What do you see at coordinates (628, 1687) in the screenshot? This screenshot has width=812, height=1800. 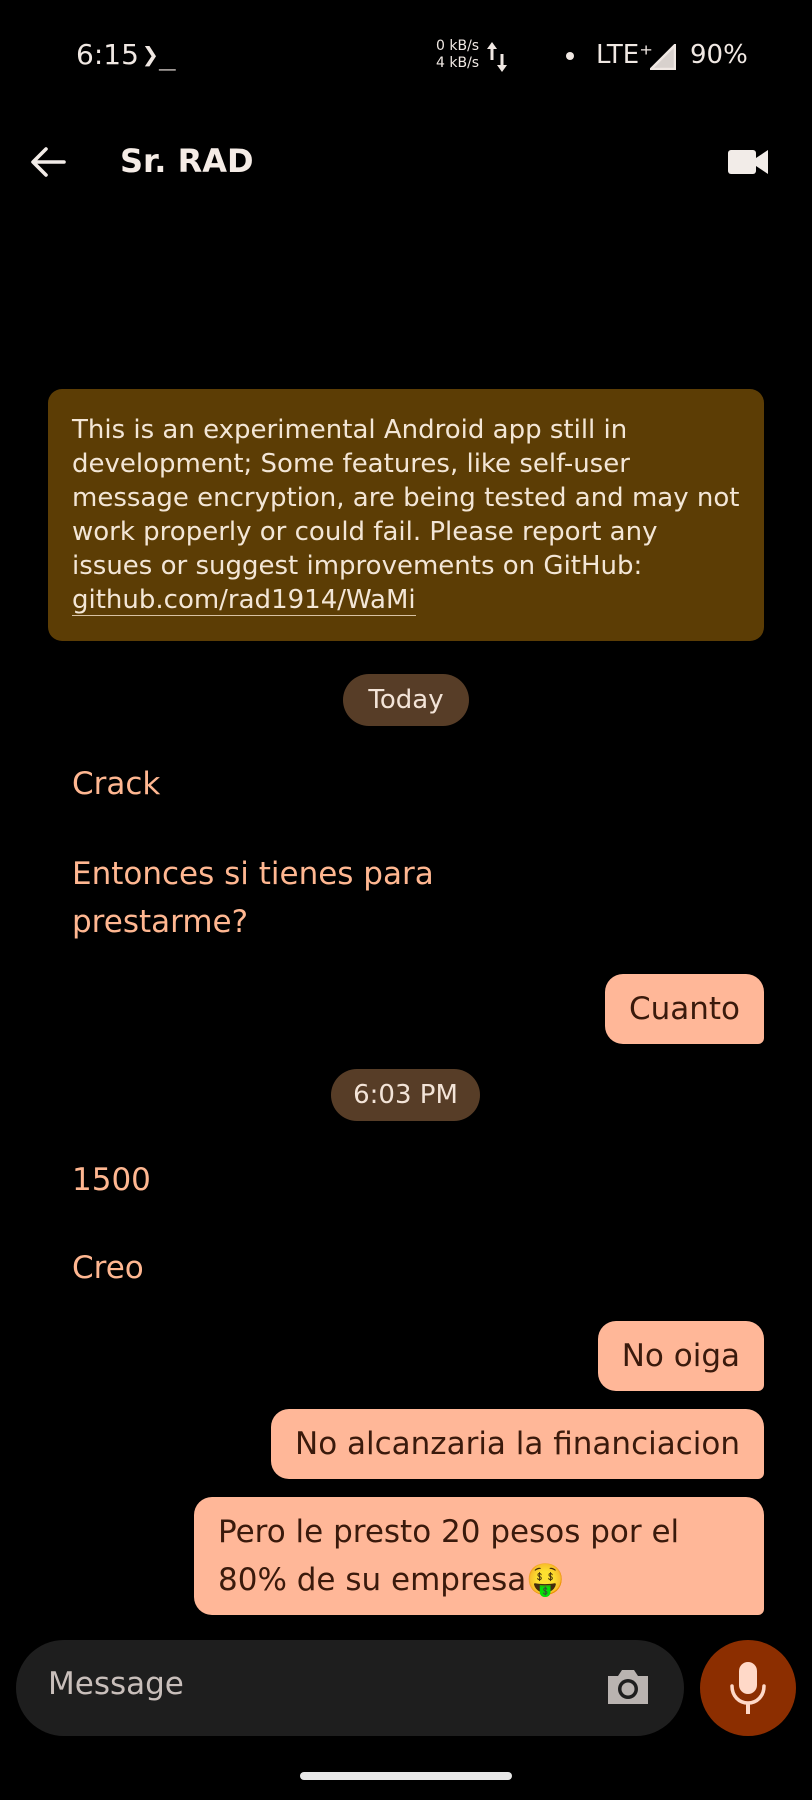 I see `camera-icon` at bounding box center [628, 1687].